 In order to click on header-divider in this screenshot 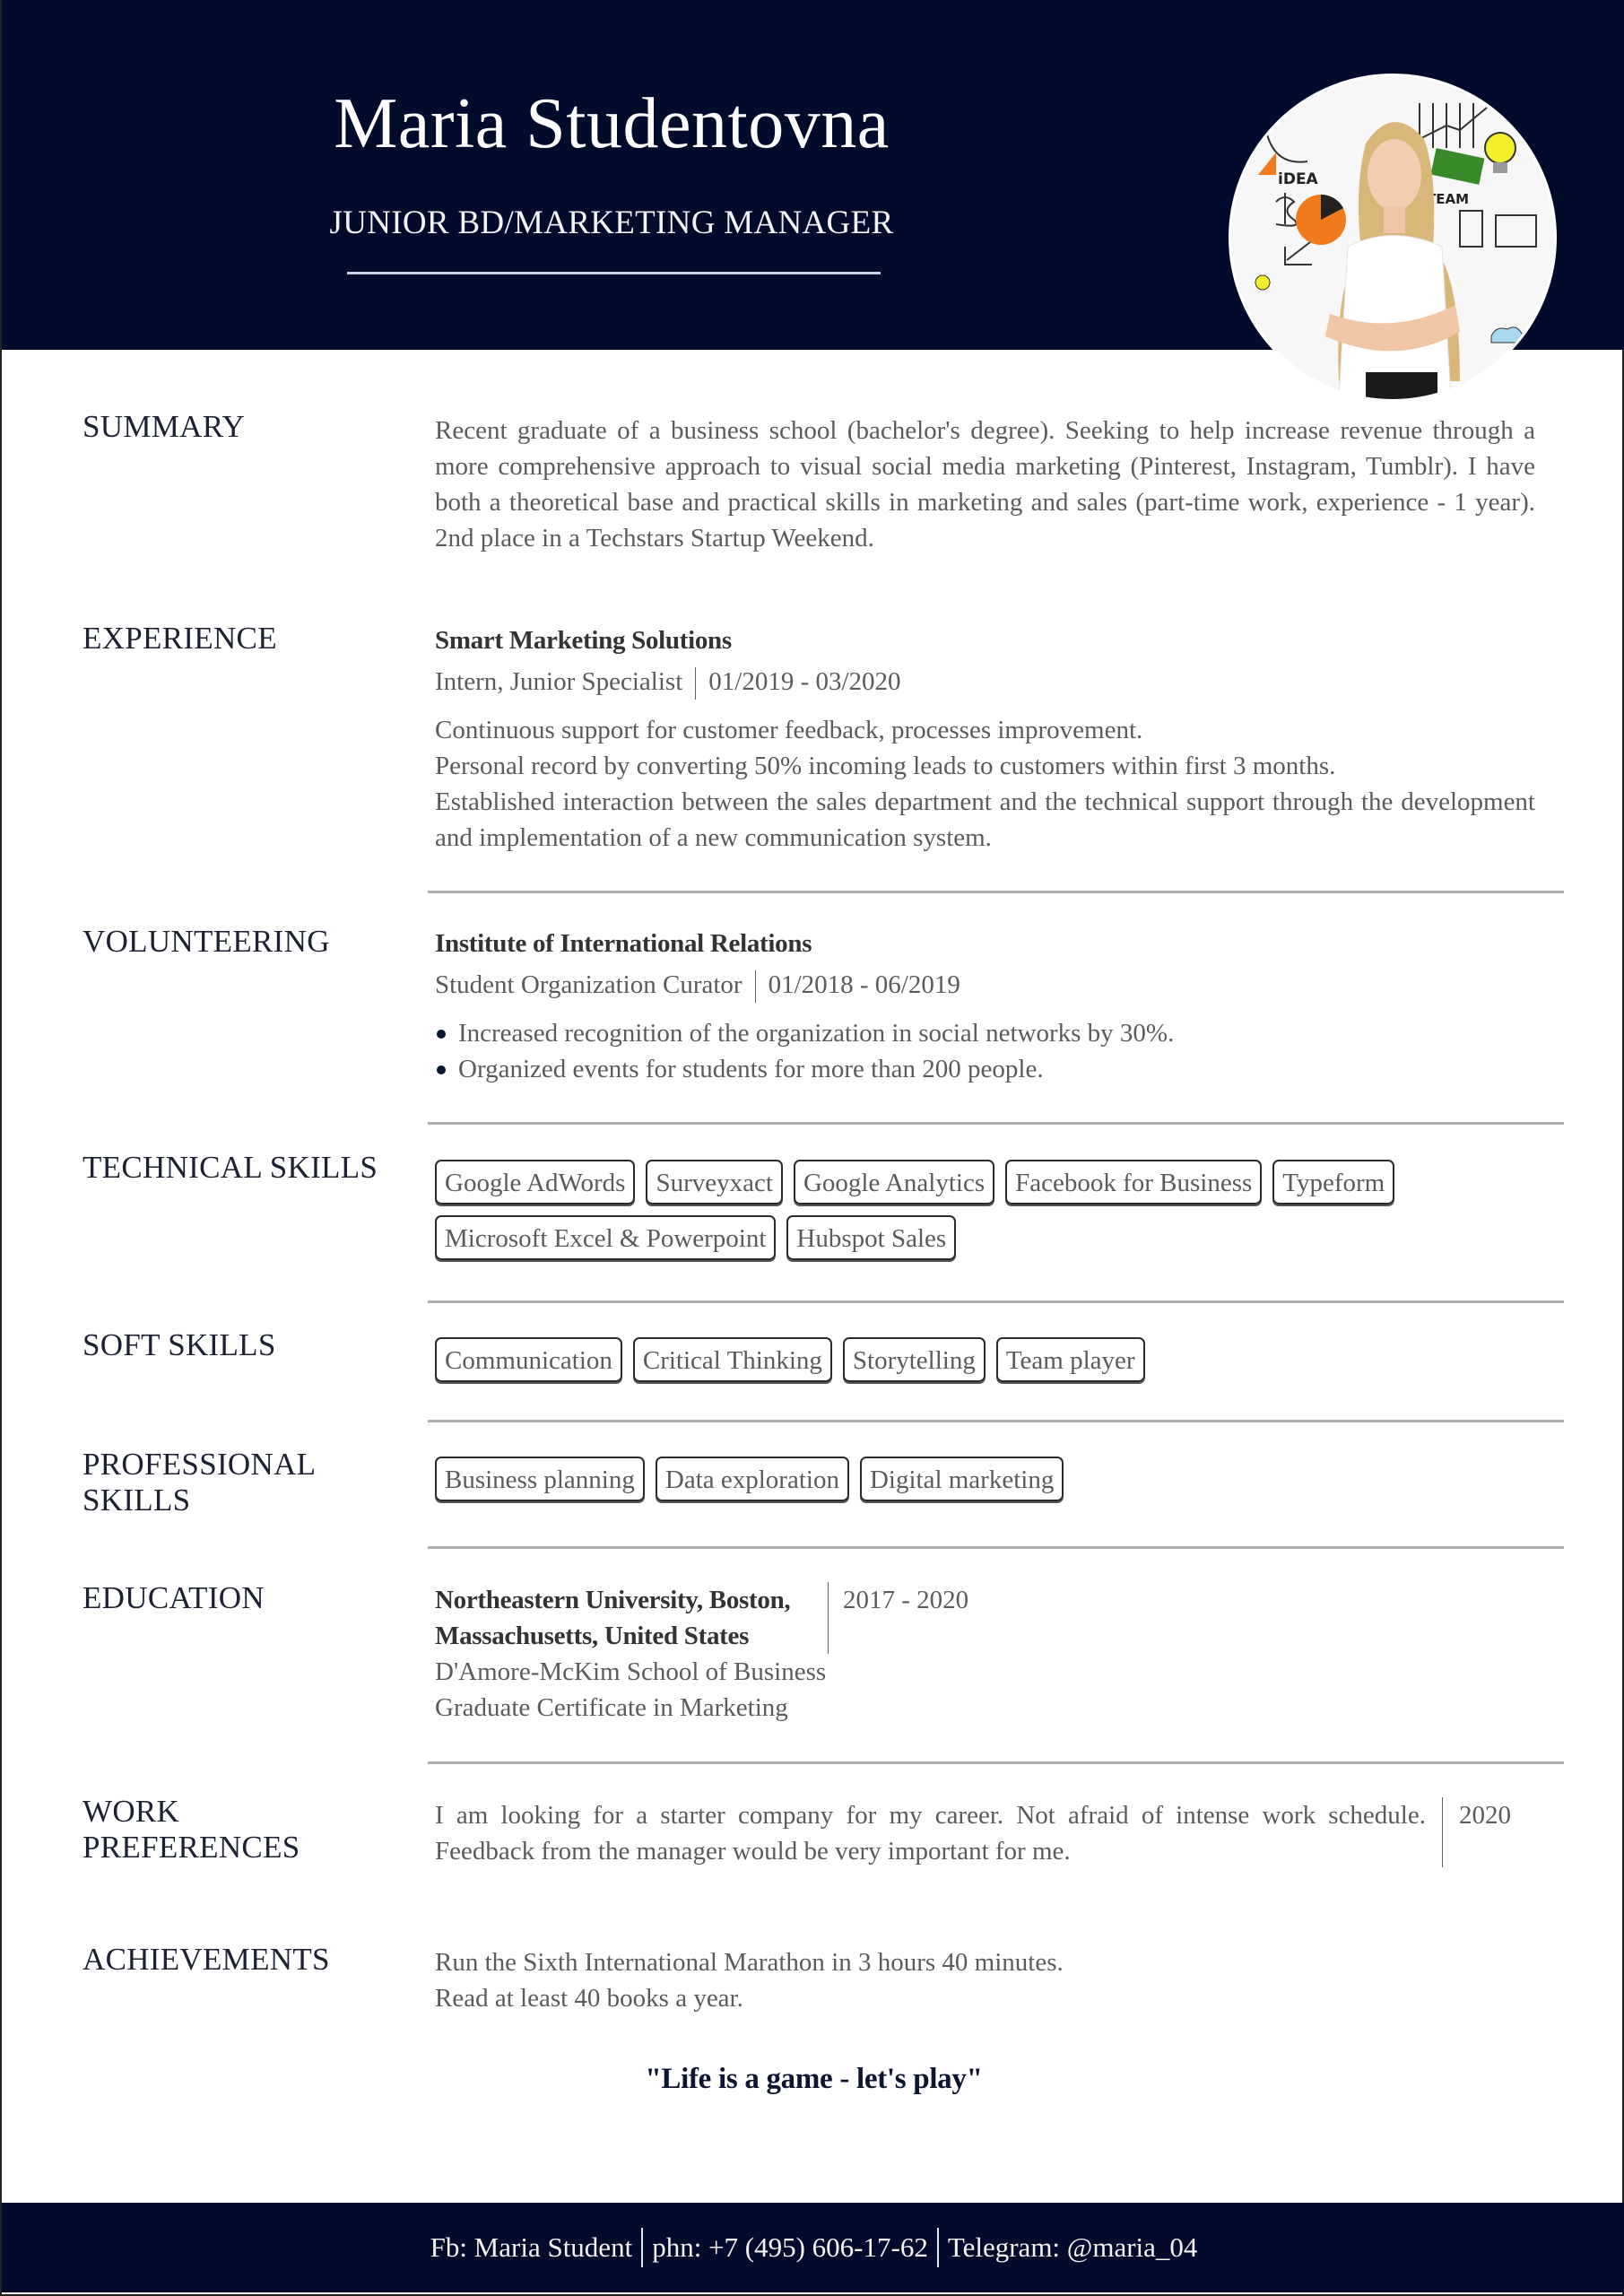, I will do `click(614, 273)`.